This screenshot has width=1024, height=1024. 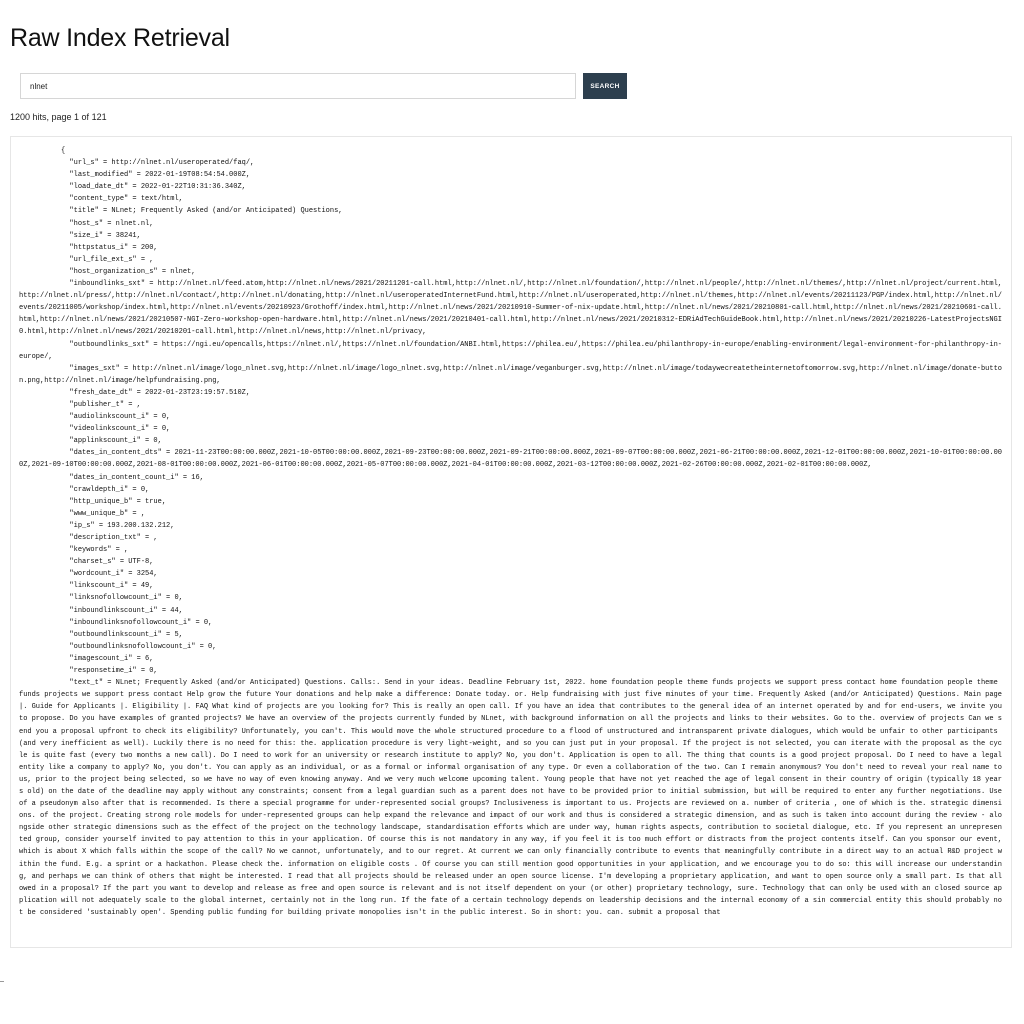 I want to click on search-bar: SEARCH, so click(x=323, y=86).